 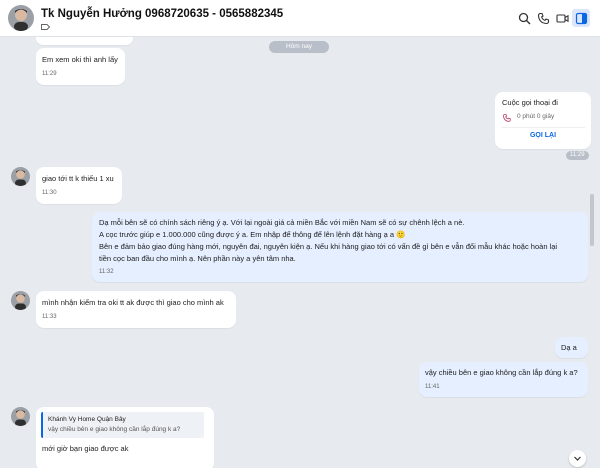 I want to click on call-back-button: GỌI LẠI, so click(x=543, y=135).